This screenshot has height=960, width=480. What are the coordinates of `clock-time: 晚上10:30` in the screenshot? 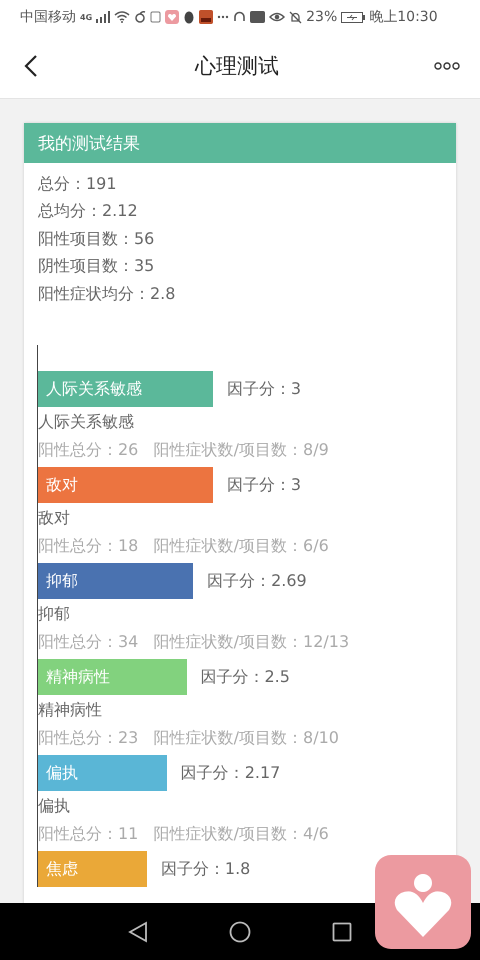 It's located at (403, 17).